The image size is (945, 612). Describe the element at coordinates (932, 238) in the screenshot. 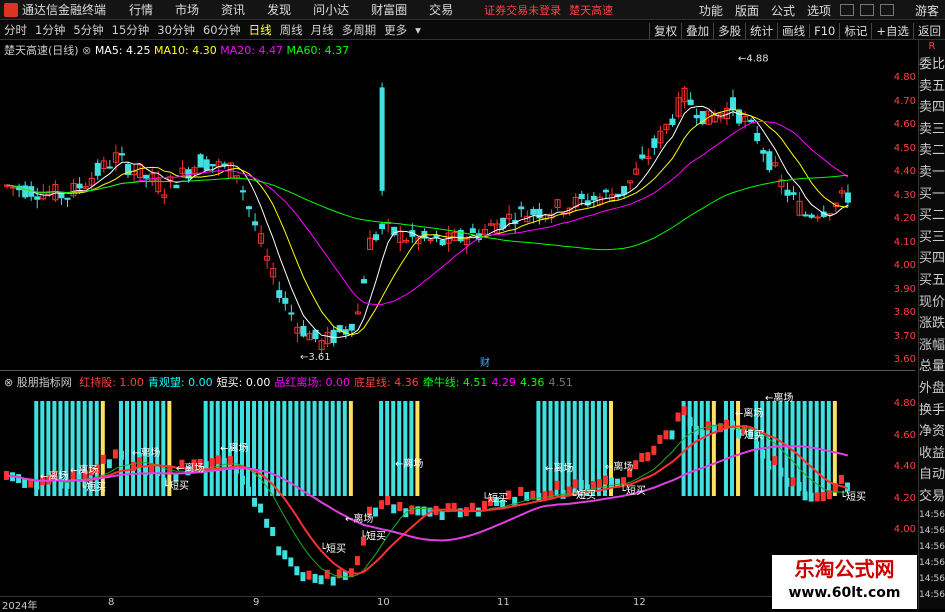

I see `side-panel-item: 买三` at that location.